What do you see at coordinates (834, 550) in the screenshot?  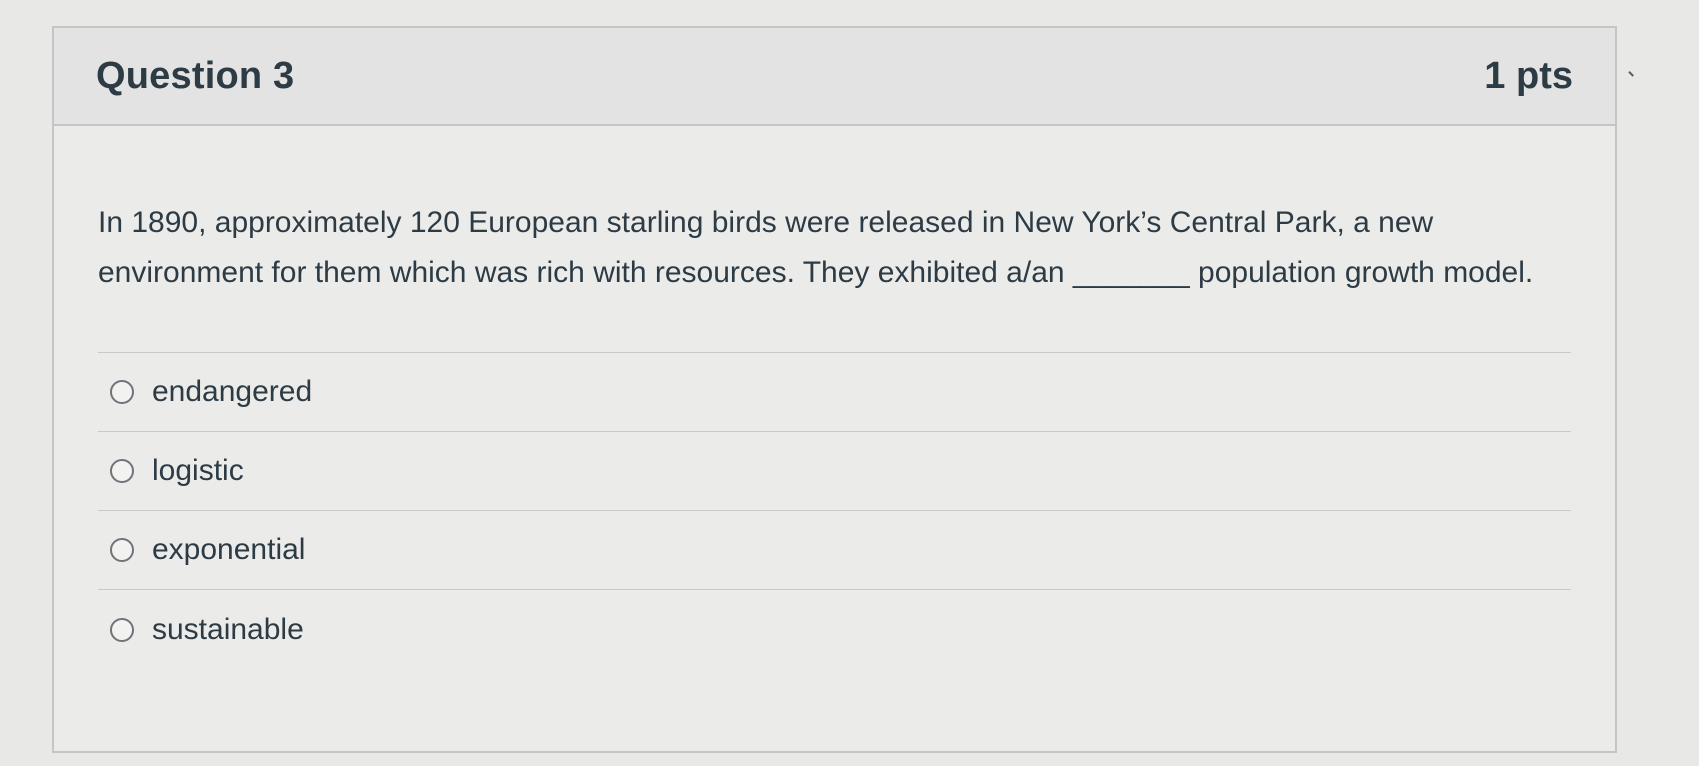 I see `answer-option-exponential: exponential` at bounding box center [834, 550].